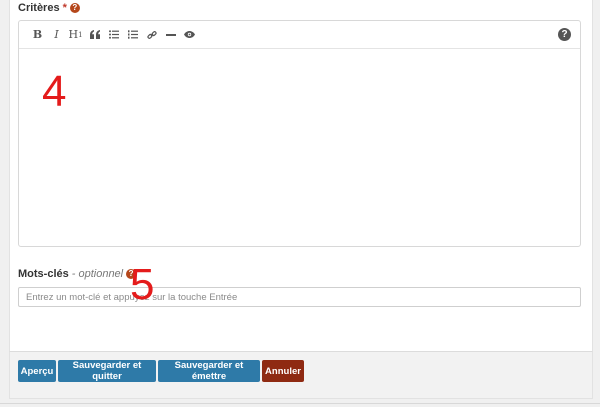 Image resolution: width=600 pixels, height=407 pixels. What do you see at coordinates (97, 274) in the screenshot?
I see `optional-note: - optionnel` at bounding box center [97, 274].